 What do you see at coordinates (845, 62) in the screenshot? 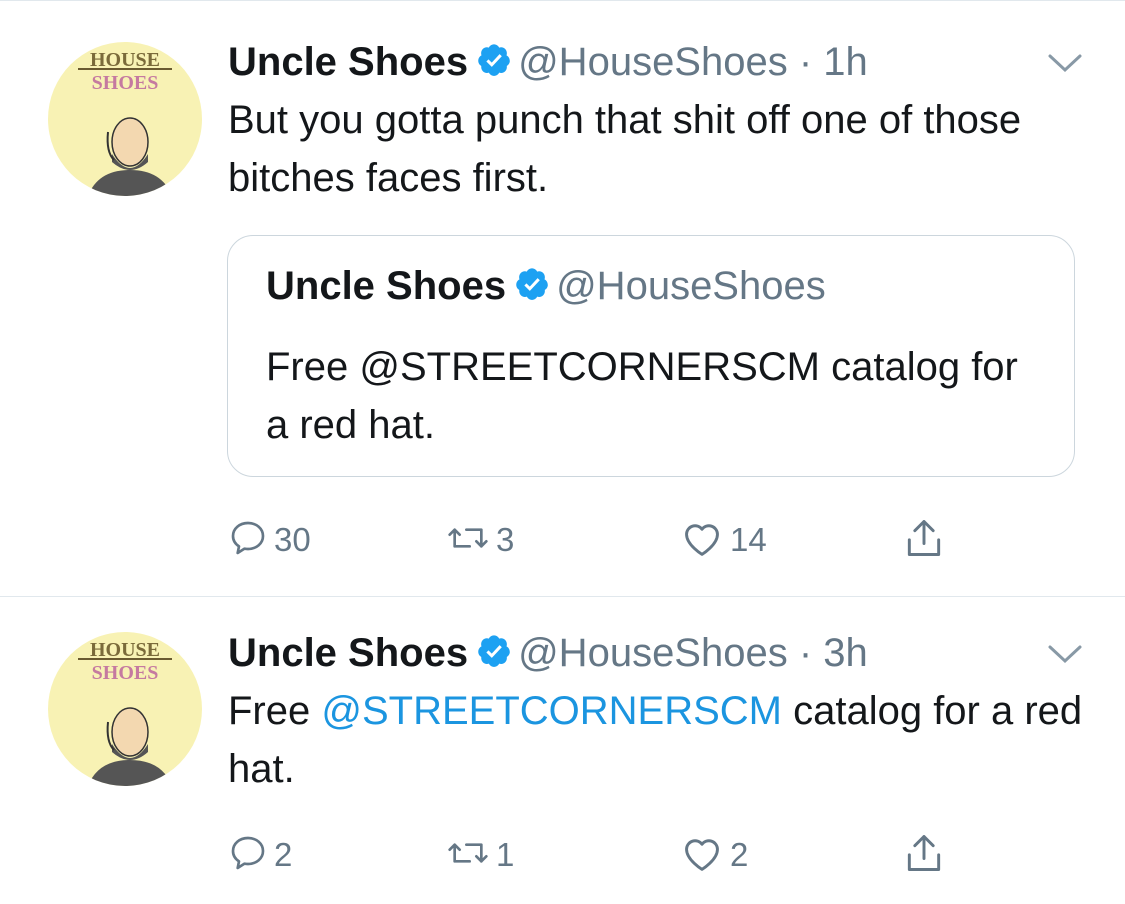
I see `timestamp: 1h` at bounding box center [845, 62].